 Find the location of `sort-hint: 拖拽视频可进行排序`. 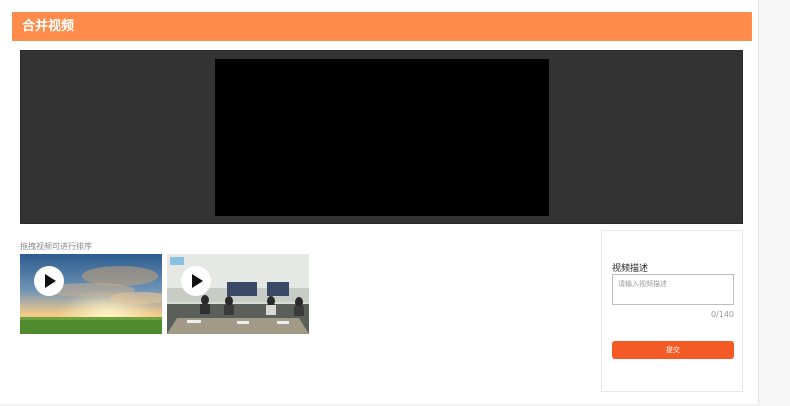

sort-hint: 拖拽视频可进行排序 is located at coordinates (56, 246).